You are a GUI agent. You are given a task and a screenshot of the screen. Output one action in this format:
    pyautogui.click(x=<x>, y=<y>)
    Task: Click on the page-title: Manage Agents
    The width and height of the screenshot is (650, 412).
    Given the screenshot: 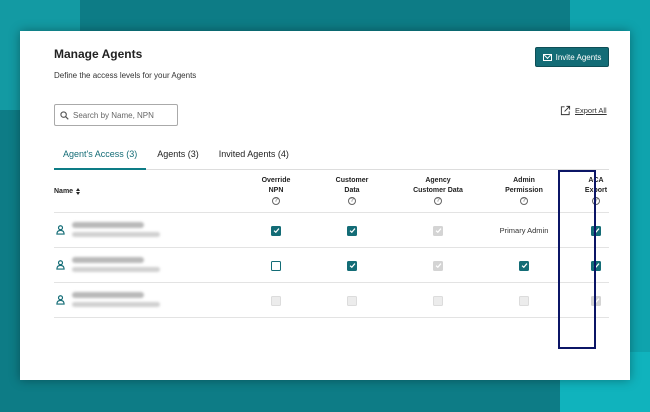 What is the action you would take?
    pyautogui.click(x=98, y=54)
    